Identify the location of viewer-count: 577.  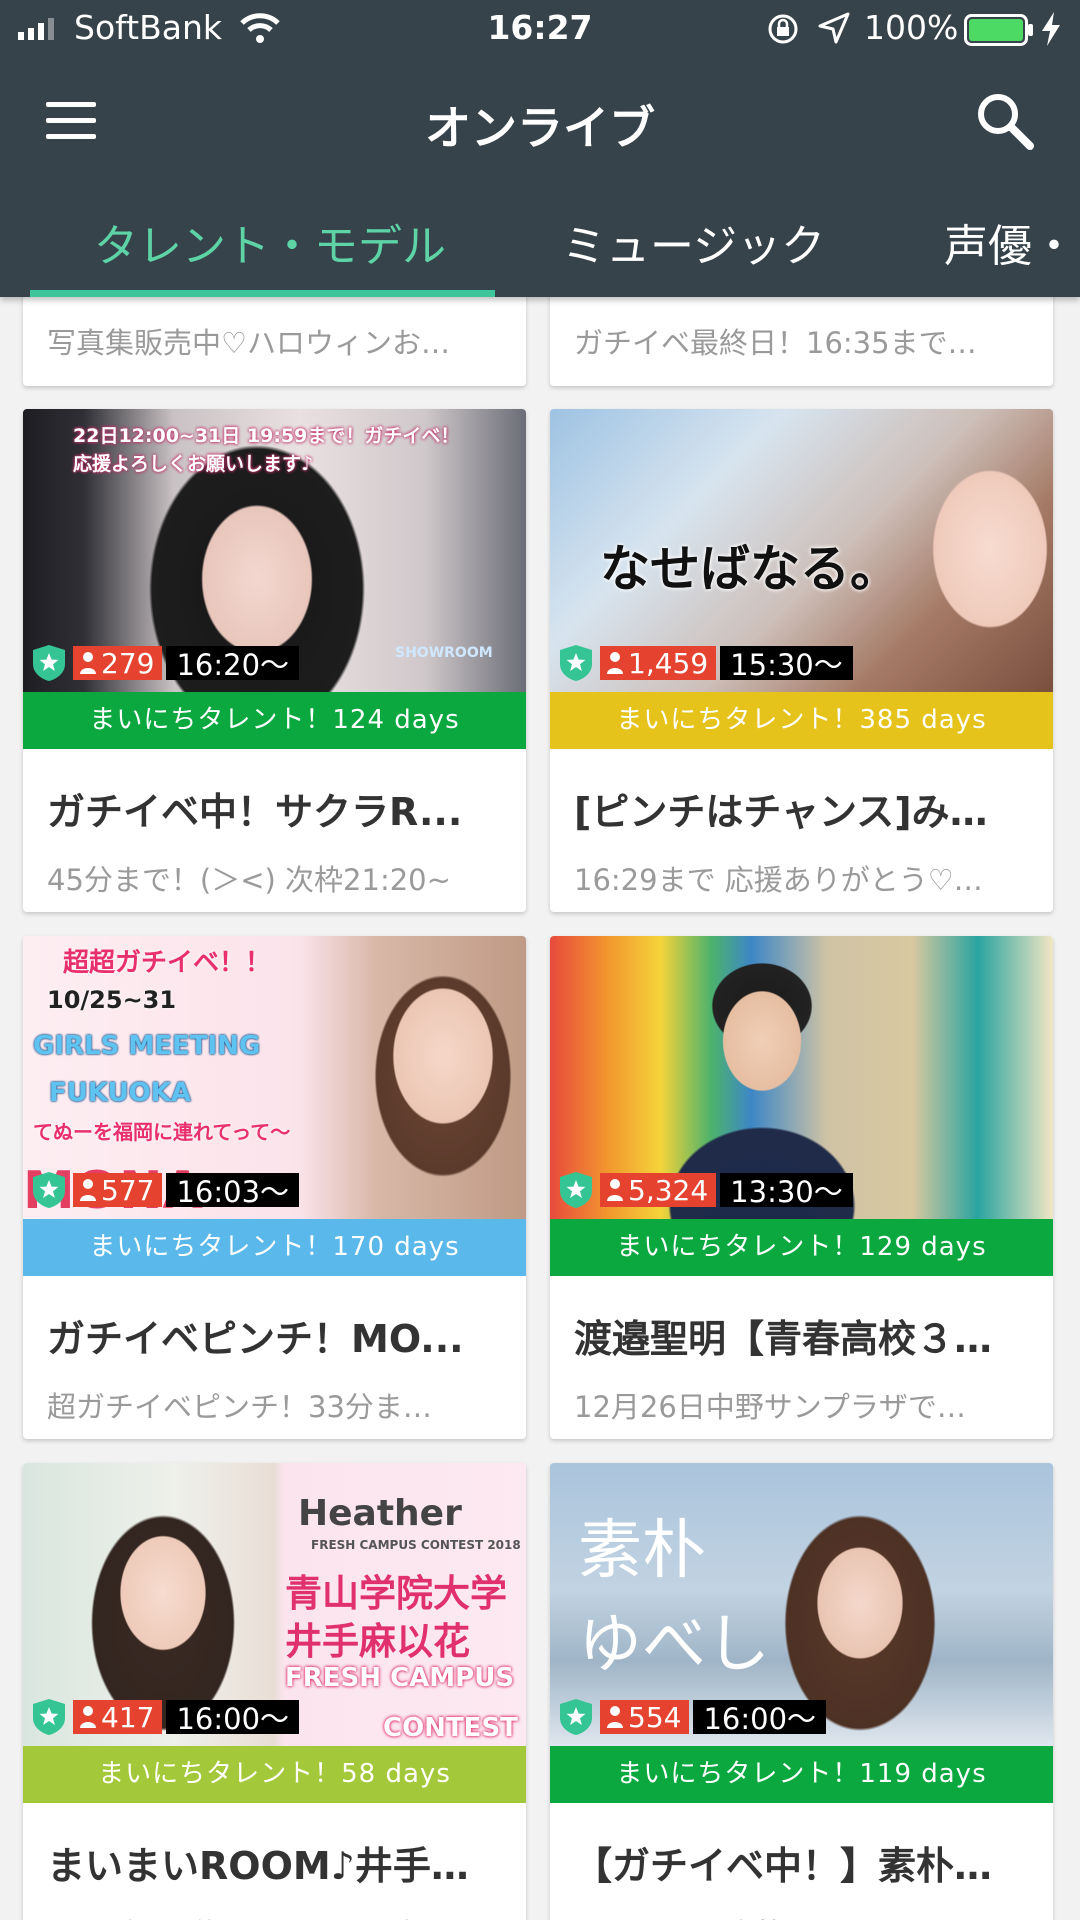
(128, 1190).